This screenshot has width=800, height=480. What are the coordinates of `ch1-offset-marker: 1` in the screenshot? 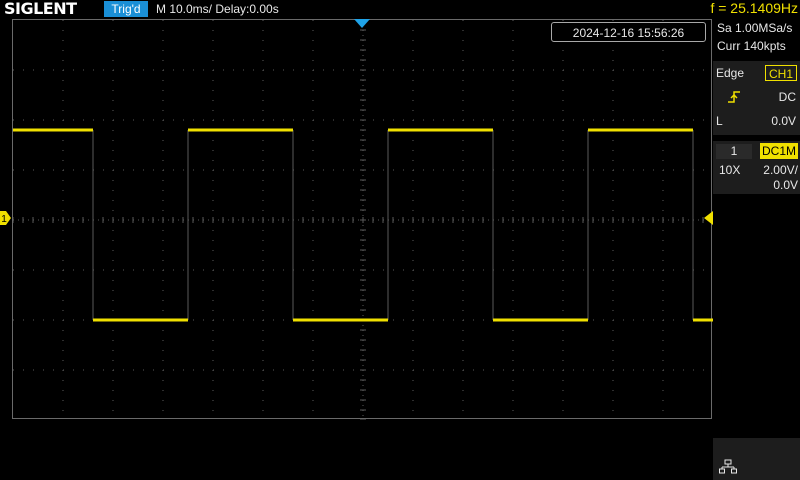 It's located at (5, 218).